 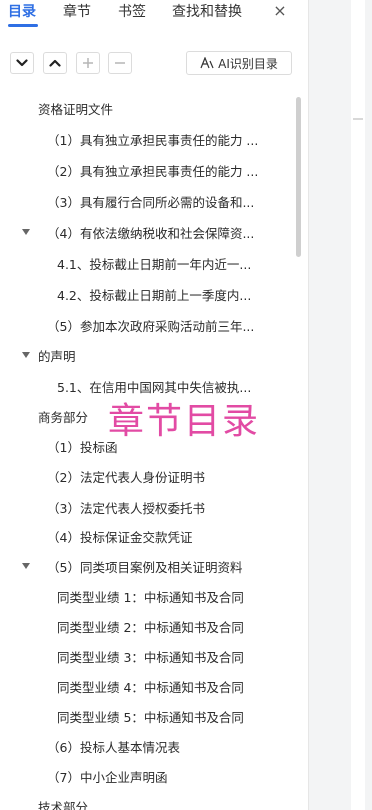 I want to click on toc-item: 同类型业绩 4：中标通知书及合同, so click(x=168, y=688).